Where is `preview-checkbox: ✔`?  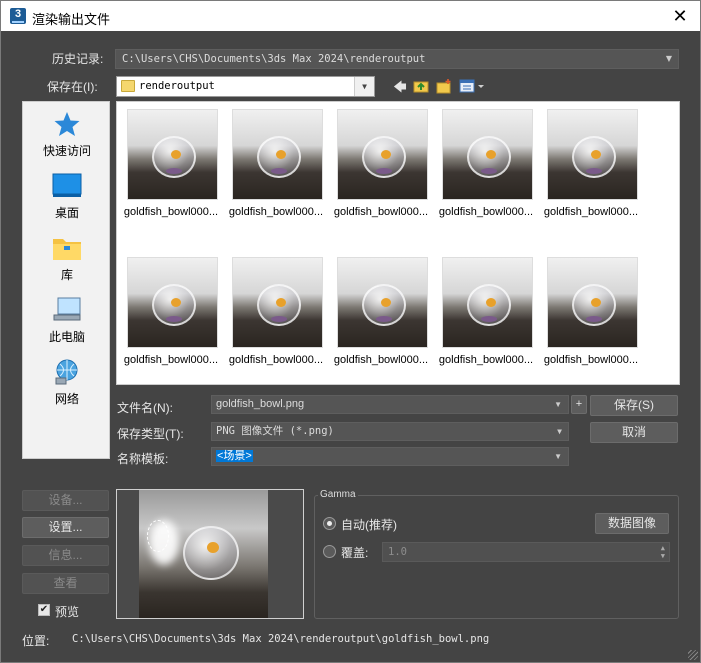
preview-checkbox: ✔ is located at coordinates (44, 610).